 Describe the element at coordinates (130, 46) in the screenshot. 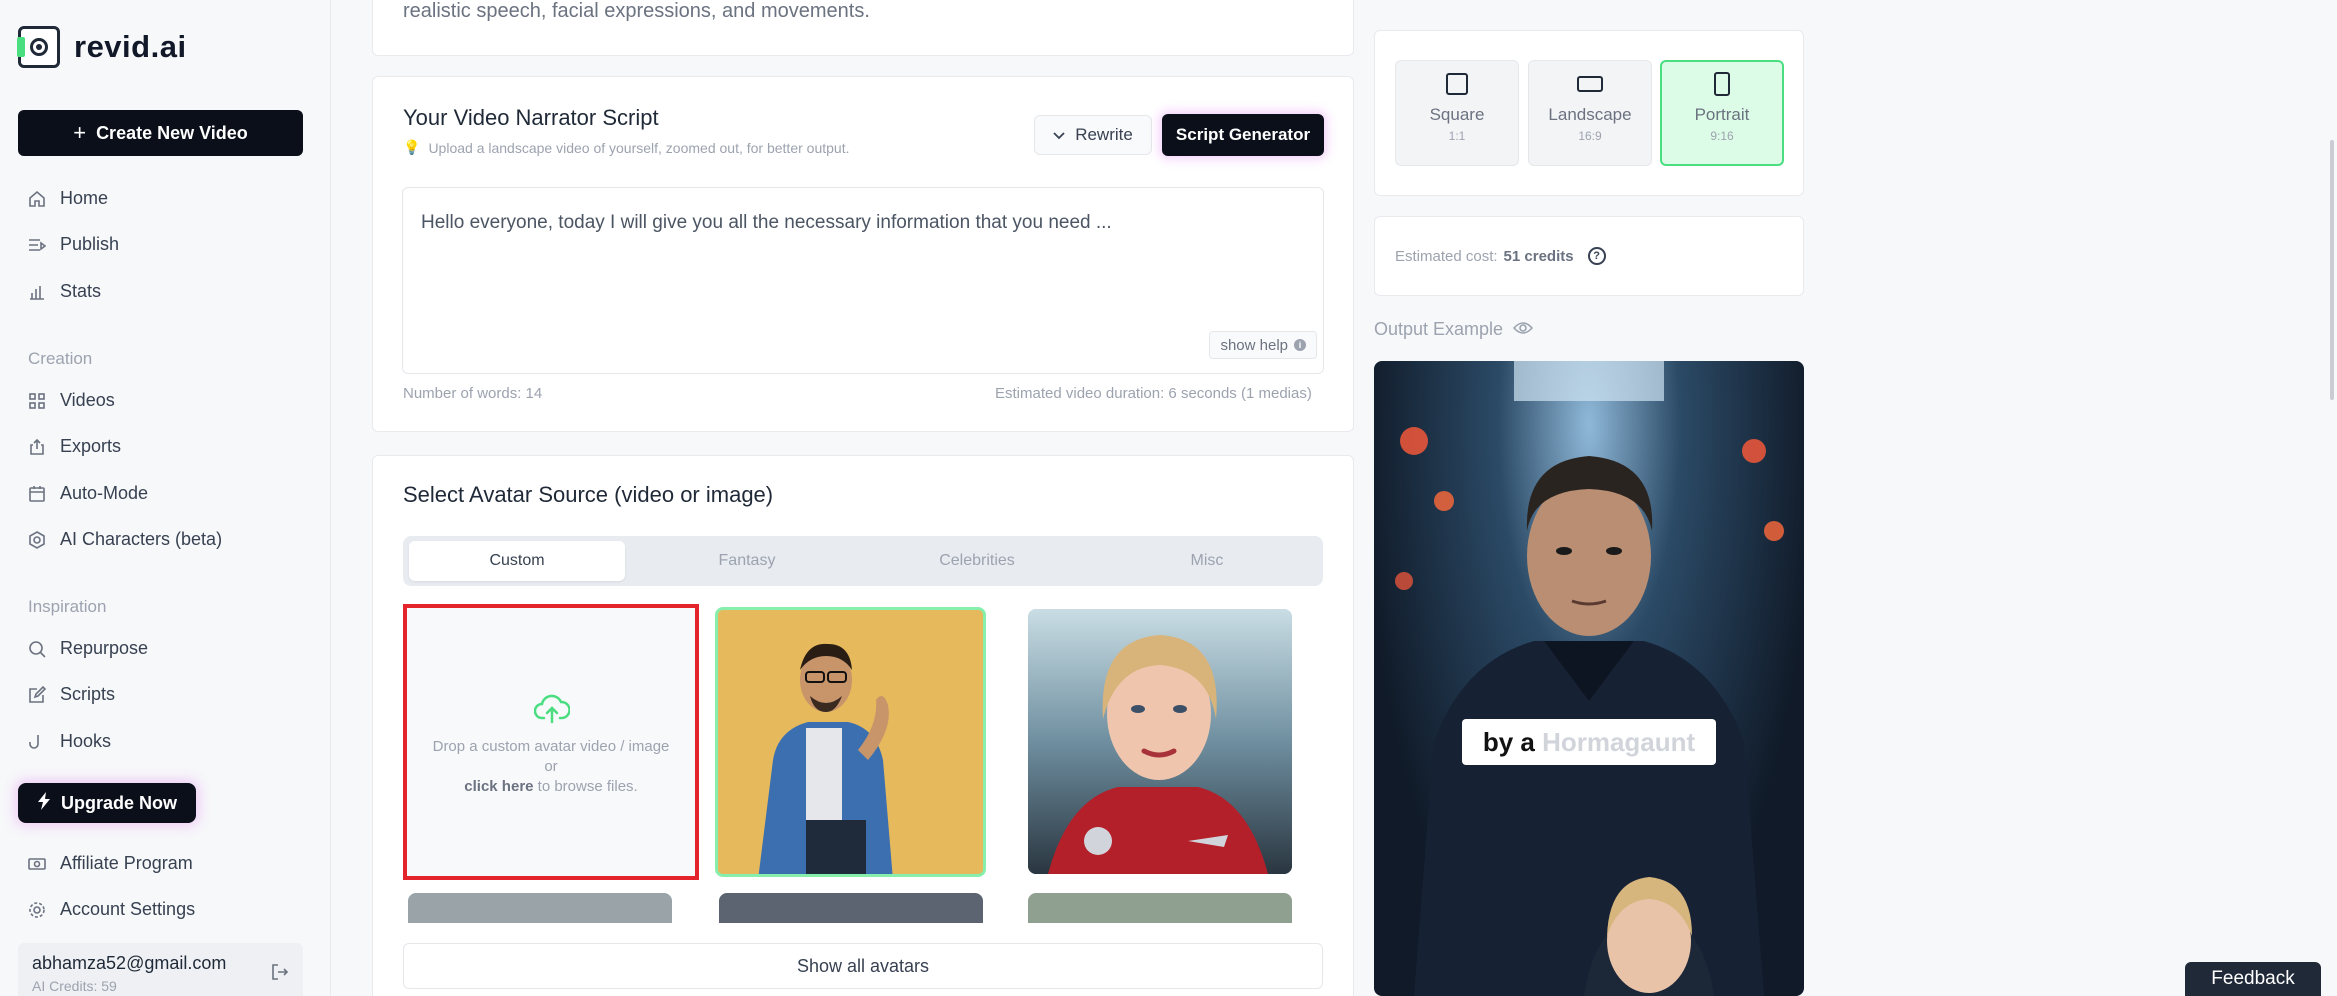

I see `brand-name: revid.ai` at that location.